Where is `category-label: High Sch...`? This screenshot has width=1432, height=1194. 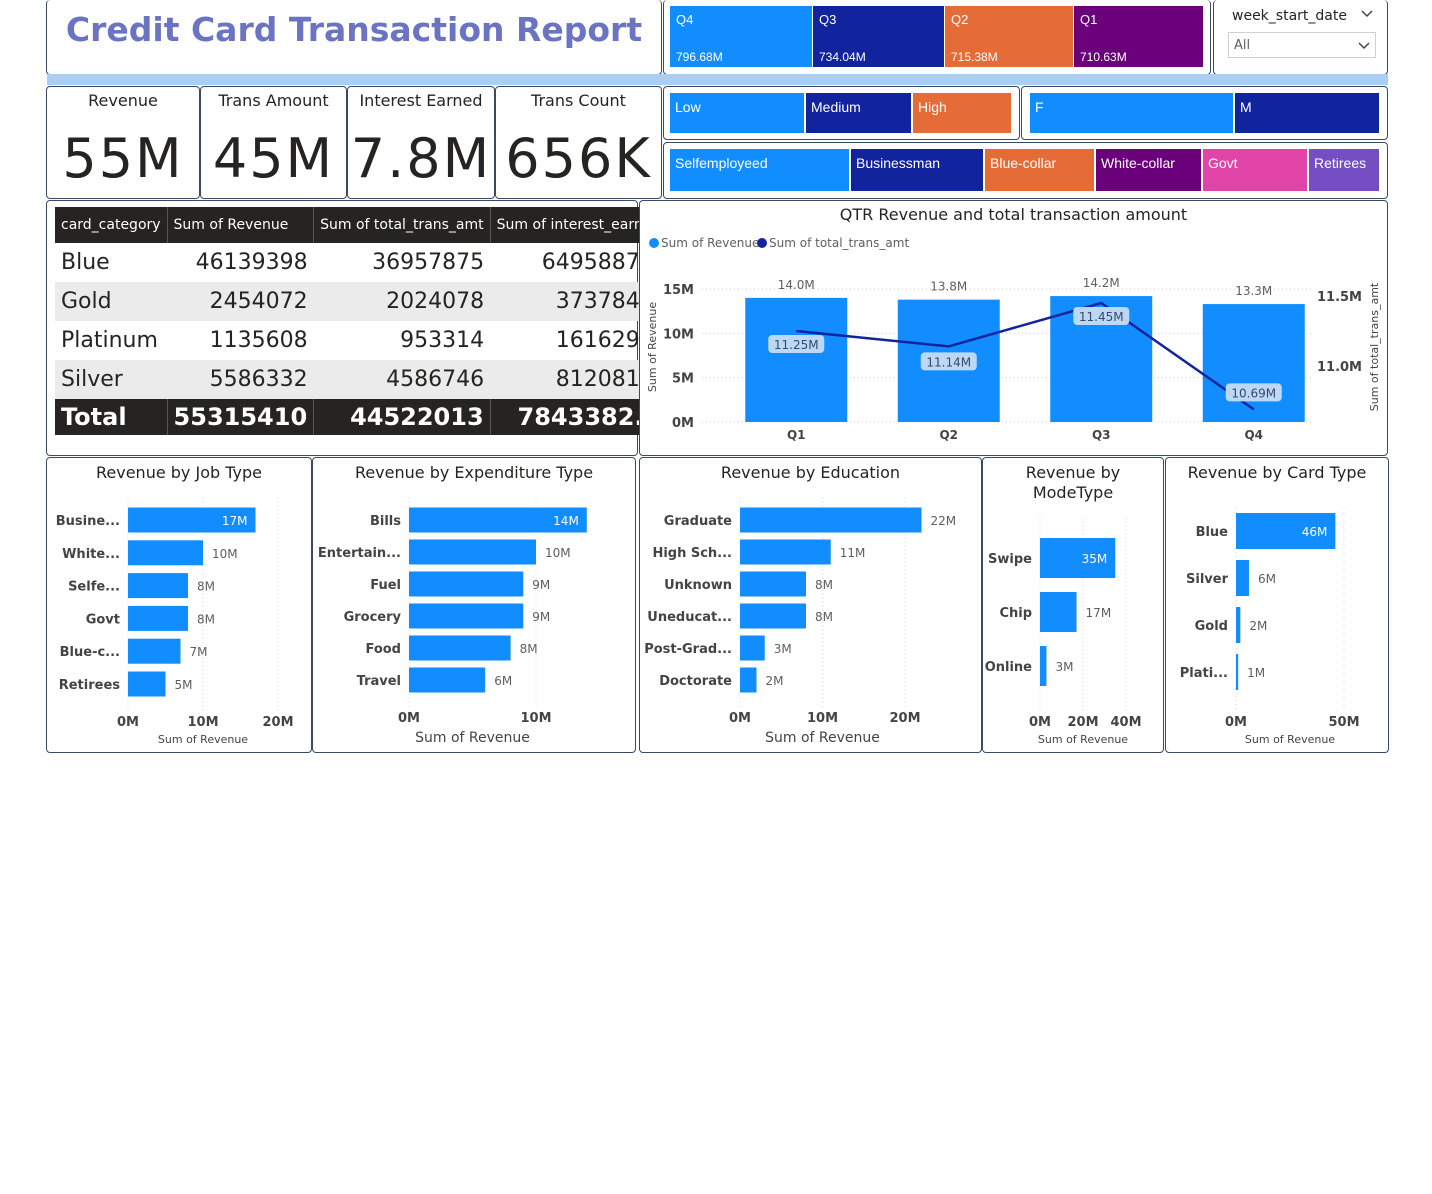 category-label: High Sch... is located at coordinates (692, 553).